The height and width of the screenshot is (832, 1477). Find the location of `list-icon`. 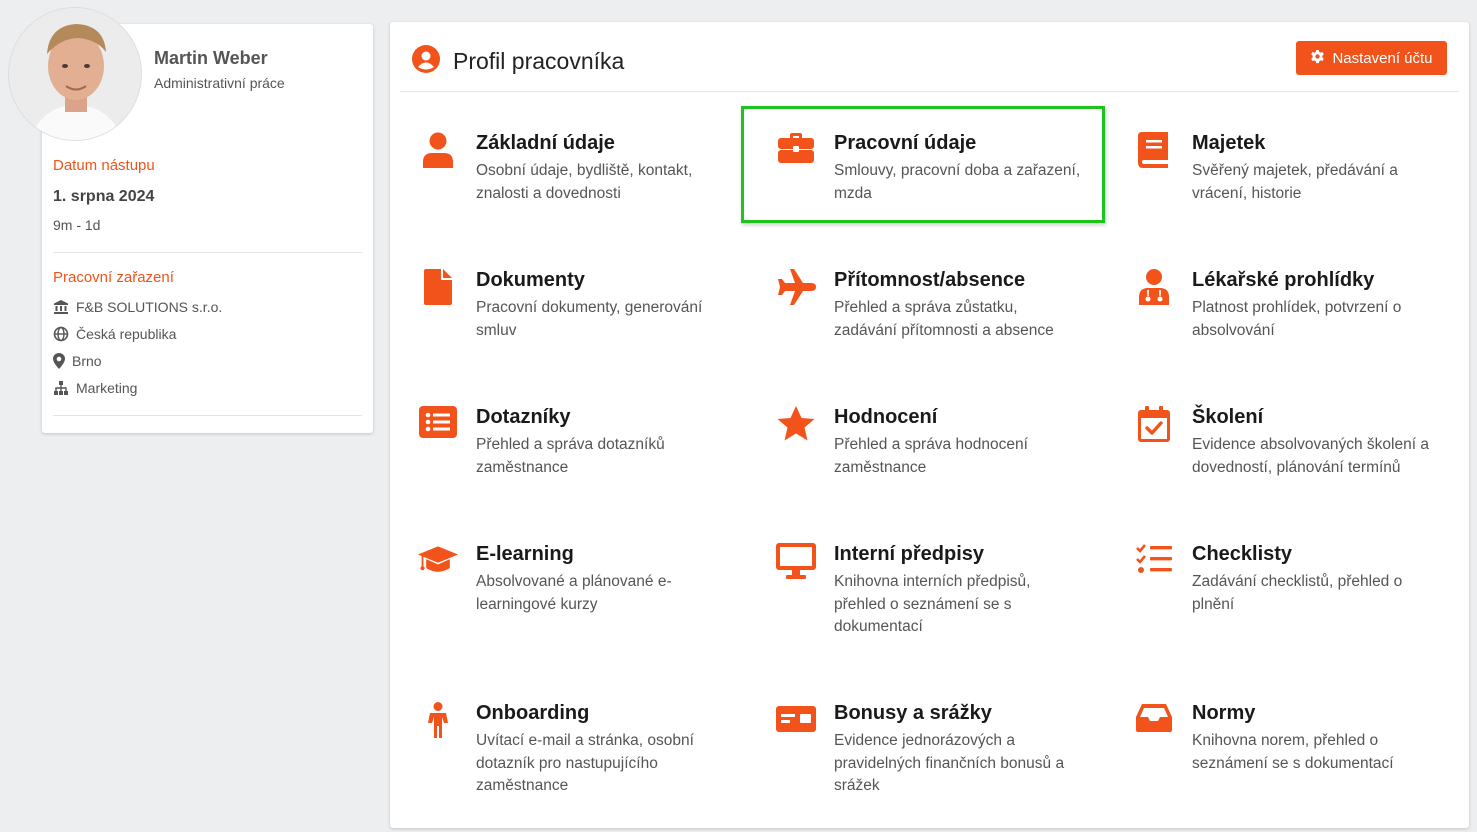

list-icon is located at coordinates (438, 426).